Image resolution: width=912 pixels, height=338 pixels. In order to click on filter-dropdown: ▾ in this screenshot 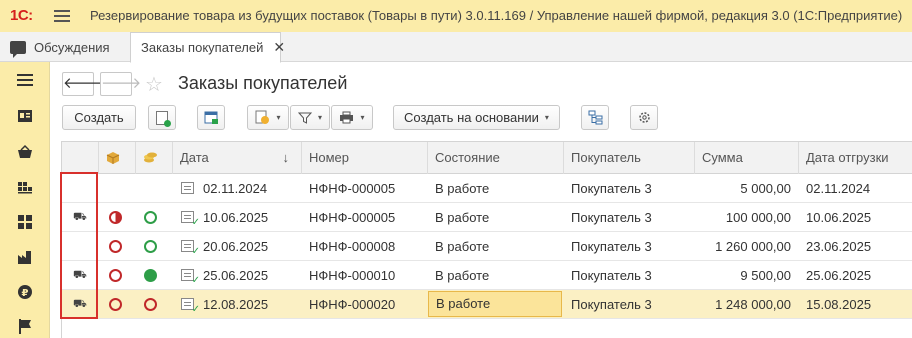, I will do `click(310, 117)`.